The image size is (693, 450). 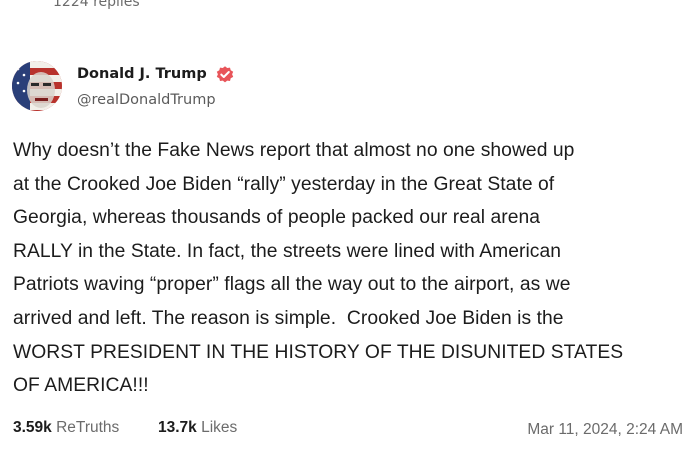 I want to click on likes-count: 13.7k, so click(x=177, y=427).